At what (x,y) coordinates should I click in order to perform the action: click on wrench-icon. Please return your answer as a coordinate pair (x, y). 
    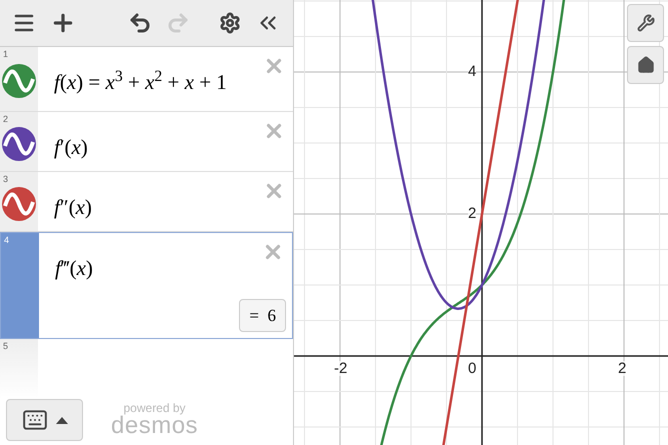
    Looking at the image, I should click on (645, 23).